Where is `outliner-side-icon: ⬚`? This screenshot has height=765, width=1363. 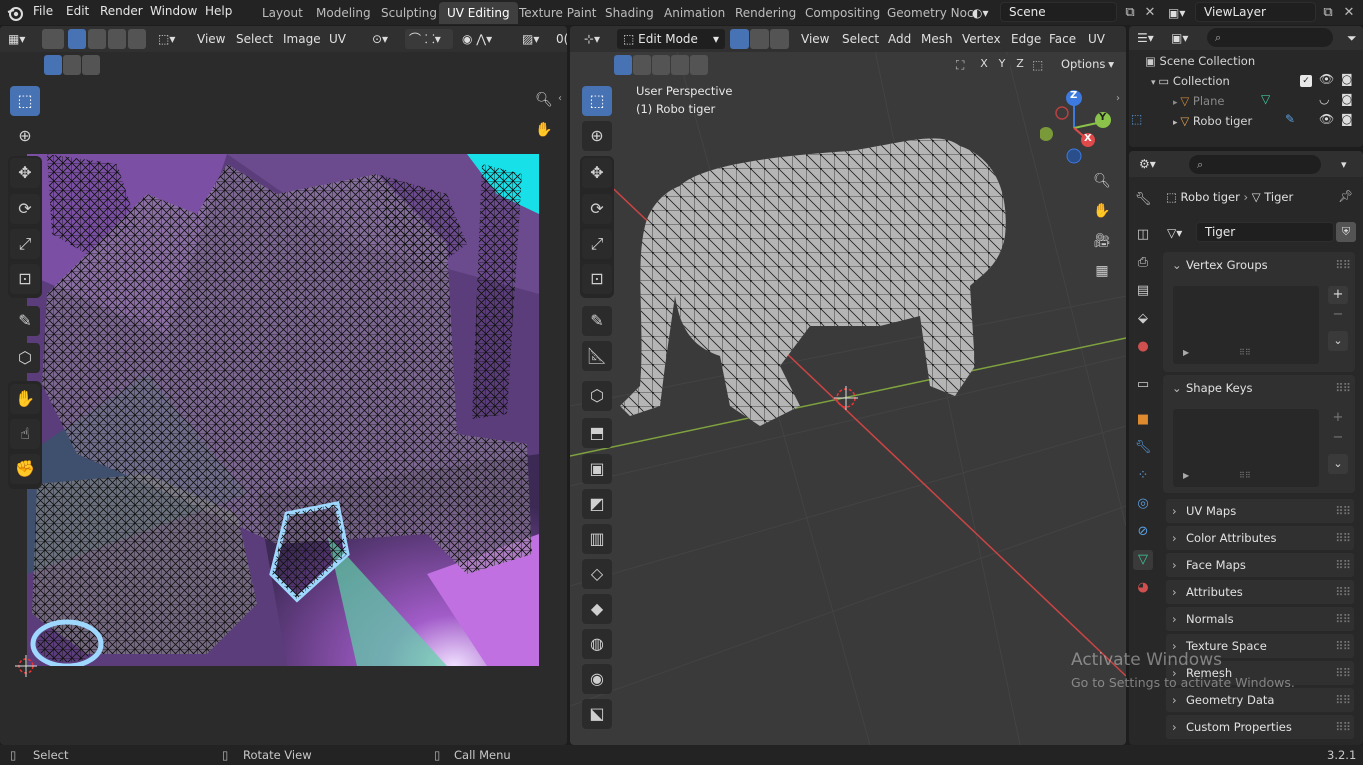 outliner-side-icon: ⬚ is located at coordinates (1136, 119).